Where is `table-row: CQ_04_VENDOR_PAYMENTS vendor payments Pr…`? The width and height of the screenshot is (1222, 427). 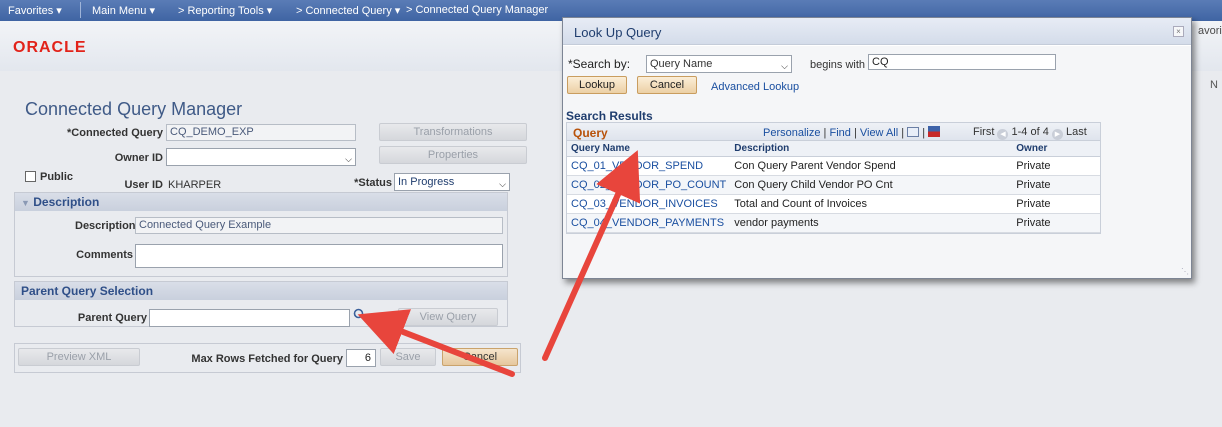
table-row: CQ_04_VENDOR_PAYMENTS vendor payments Pr… is located at coordinates (833, 223).